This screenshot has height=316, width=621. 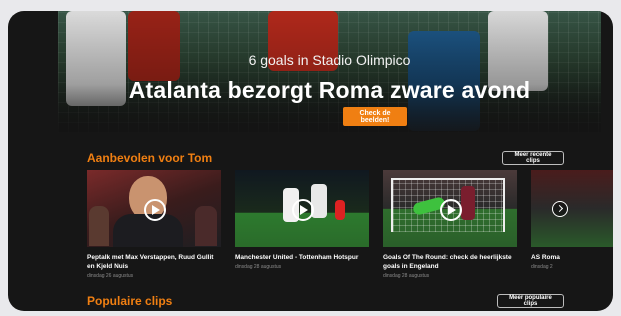 What do you see at coordinates (302, 257) in the screenshot?
I see `clip-title: Manchester United - Tottenham Hotspur` at bounding box center [302, 257].